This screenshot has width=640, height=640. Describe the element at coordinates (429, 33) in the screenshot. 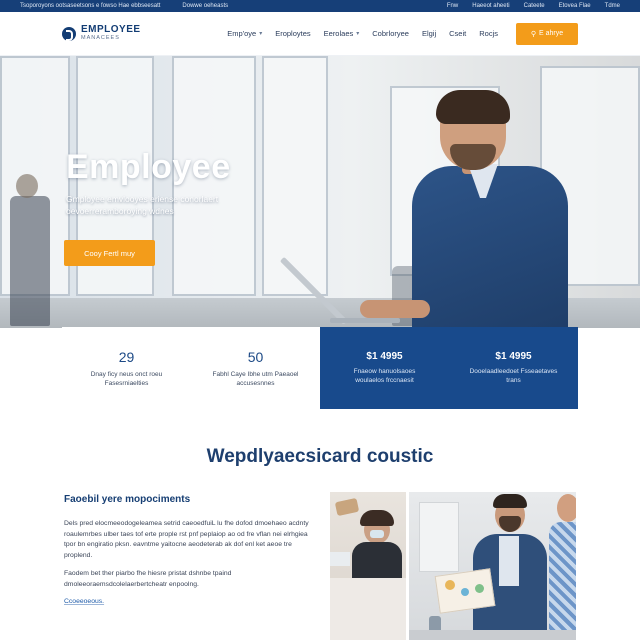

I see `nav-item-blog: Elgij` at that location.